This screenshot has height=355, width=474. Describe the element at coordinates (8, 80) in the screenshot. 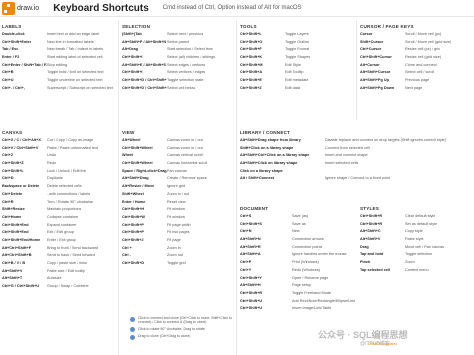

I see `shortcut-key: Ctrl+U` at that location.